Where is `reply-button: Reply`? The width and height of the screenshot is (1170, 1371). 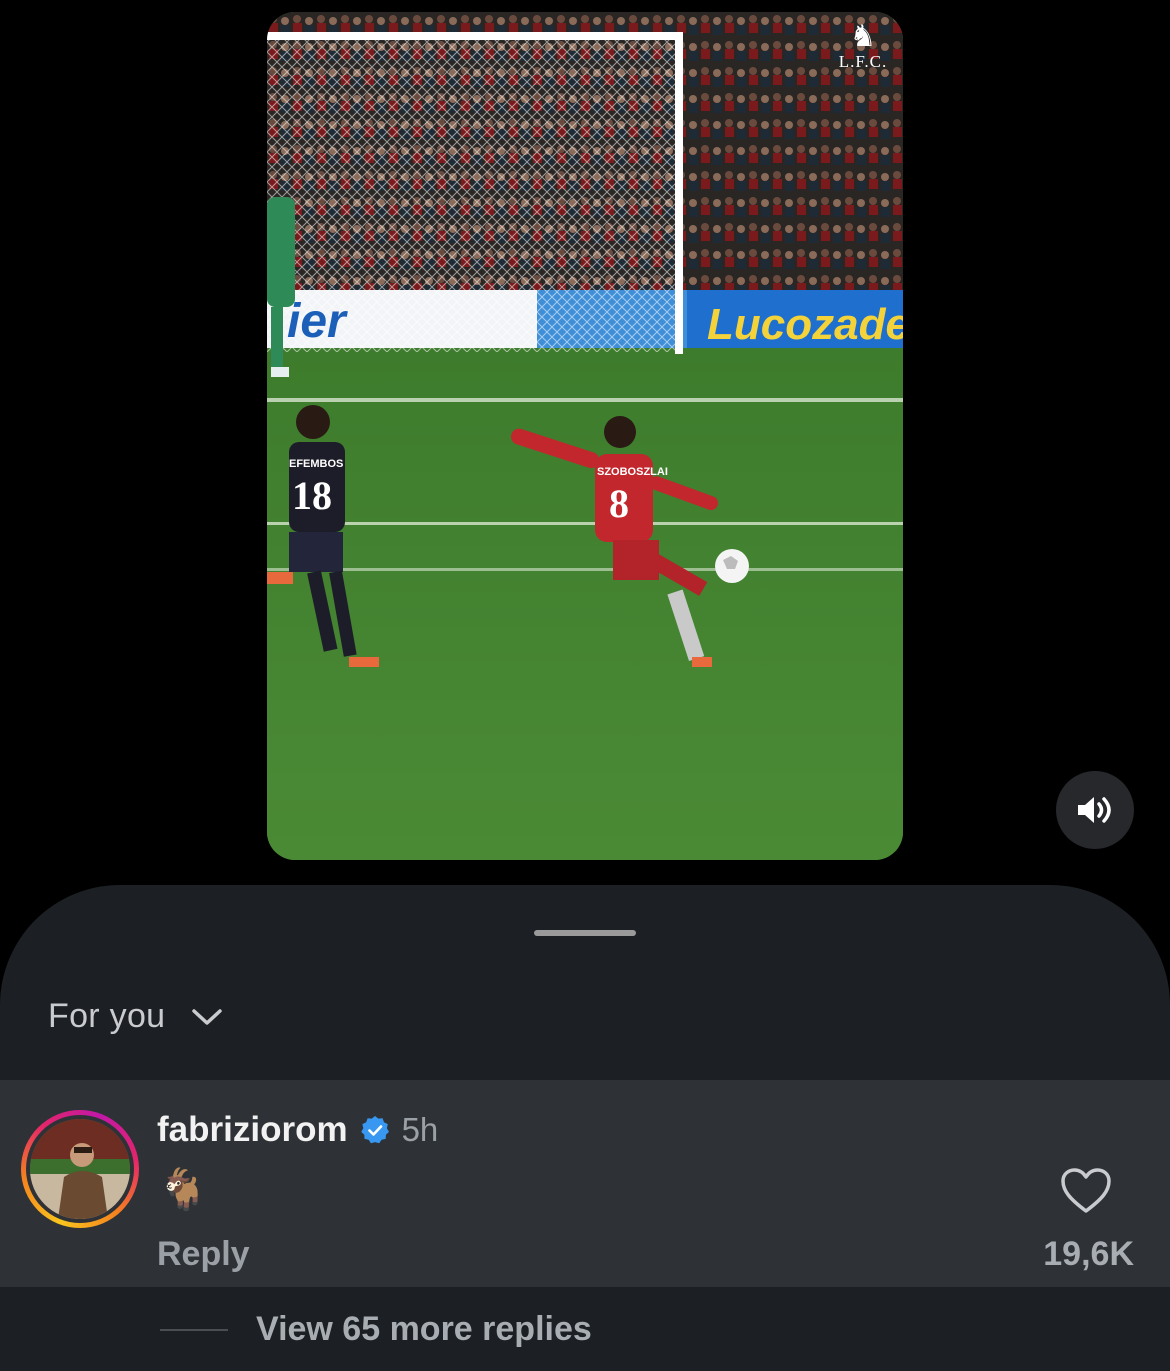 reply-button: Reply is located at coordinates (203, 1254).